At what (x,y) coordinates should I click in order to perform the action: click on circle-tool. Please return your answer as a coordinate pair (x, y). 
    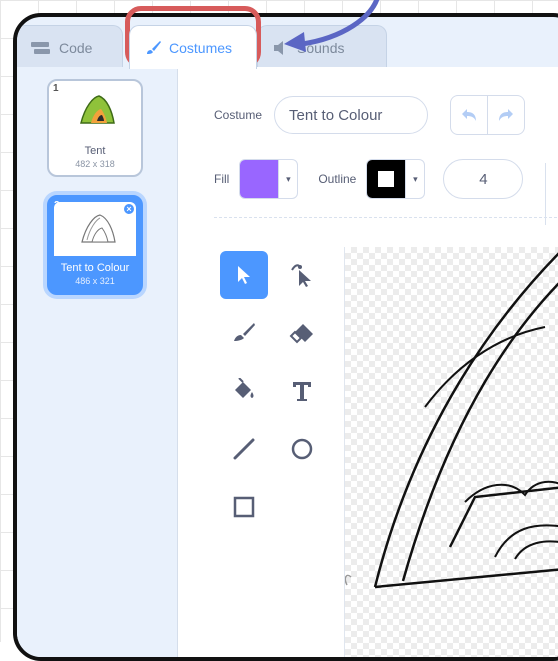
    Looking at the image, I should click on (302, 449).